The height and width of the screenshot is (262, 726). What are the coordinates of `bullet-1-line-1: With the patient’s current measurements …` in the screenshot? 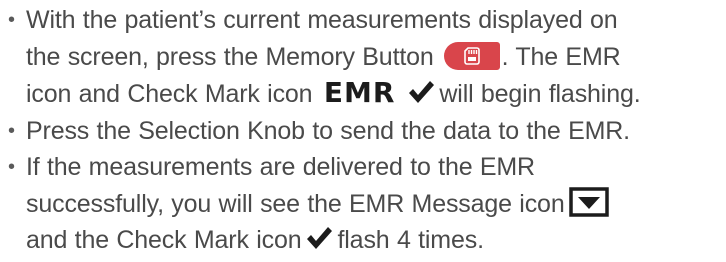 It's located at (376, 20).